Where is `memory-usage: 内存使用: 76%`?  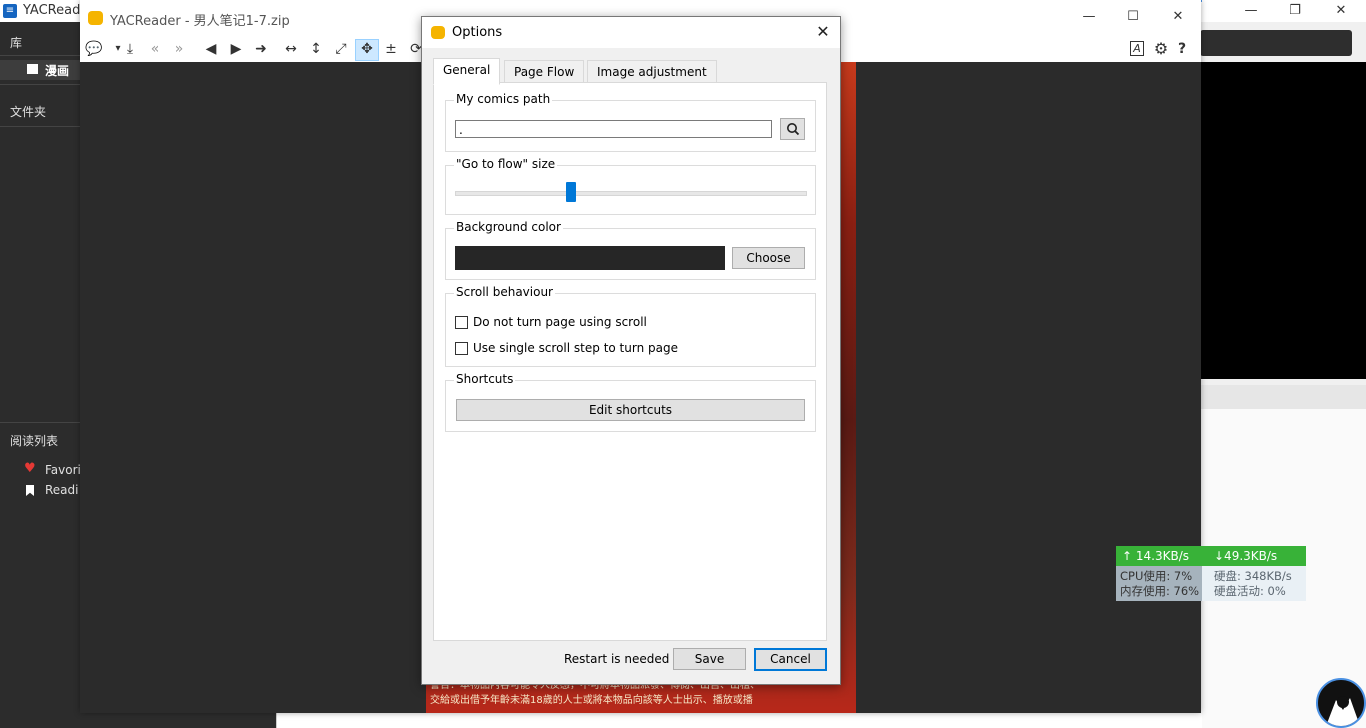
memory-usage: 内存使用: 76% is located at coordinates (1160, 591).